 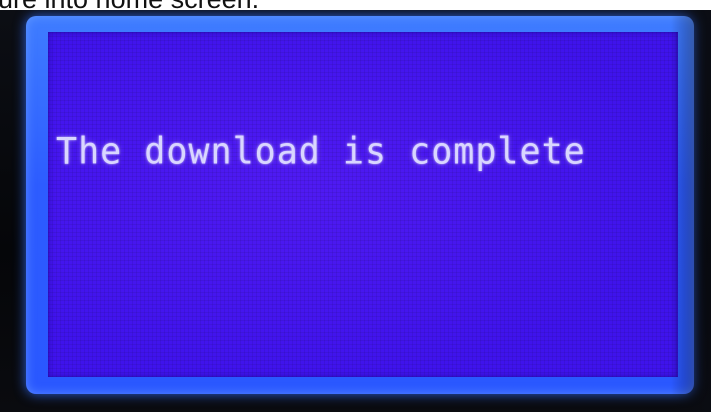 What do you see at coordinates (321, 152) in the screenshot?
I see `lcd-message: The download is complete` at bounding box center [321, 152].